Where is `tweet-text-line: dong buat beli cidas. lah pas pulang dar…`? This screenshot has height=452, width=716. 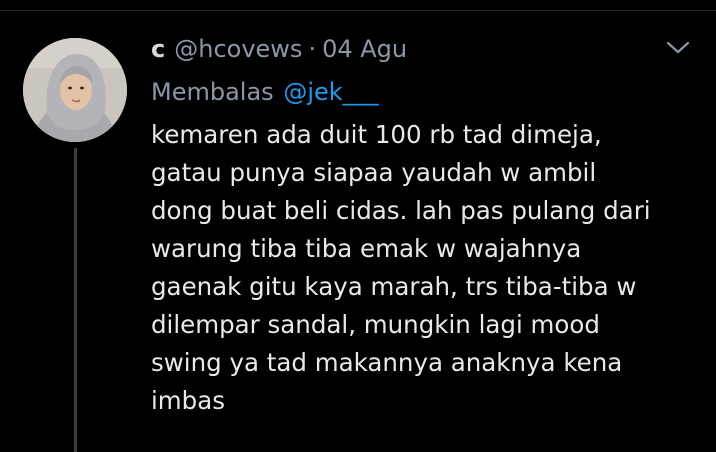 tweet-text-line: dong buat beli cidas. lah pas pulang dar… is located at coordinates (401, 210).